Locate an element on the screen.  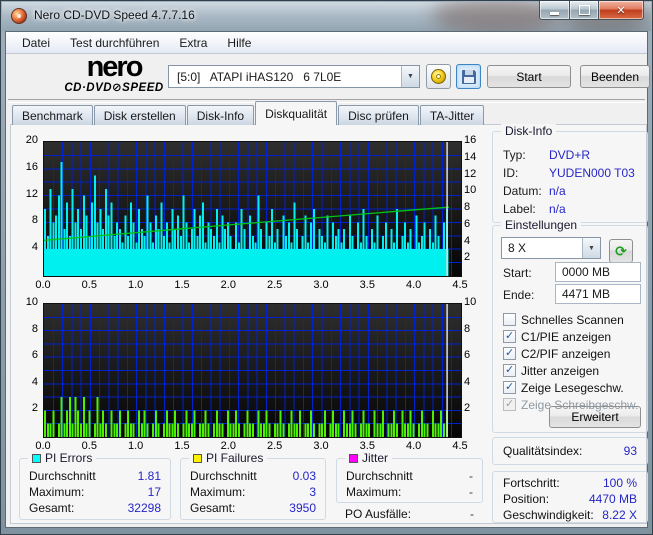
checkbox-schnelles-scannen is located at coordinates (509, 319).